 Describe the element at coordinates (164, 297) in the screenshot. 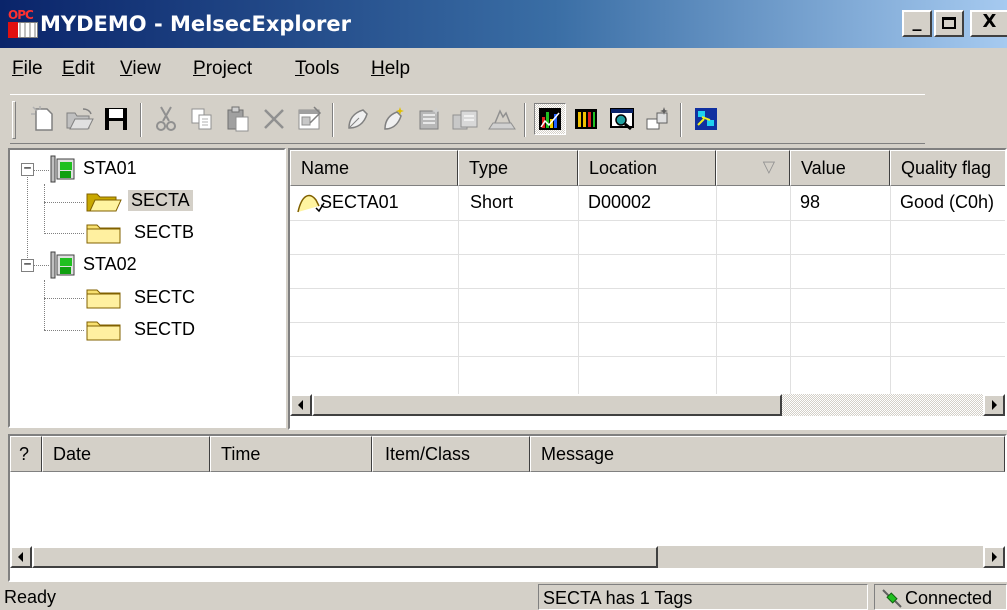

I see `tree-node-sectc: SECTC` at that location.